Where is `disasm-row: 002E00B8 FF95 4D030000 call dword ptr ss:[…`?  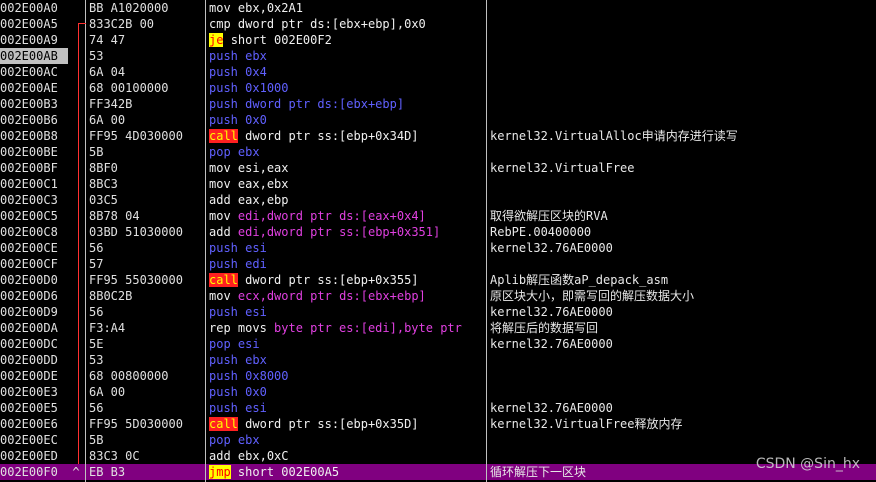
disasm-row: 002E00B8 FF95 4D030000 call dword ptr ss:[… is located at coordinates (438, 136).